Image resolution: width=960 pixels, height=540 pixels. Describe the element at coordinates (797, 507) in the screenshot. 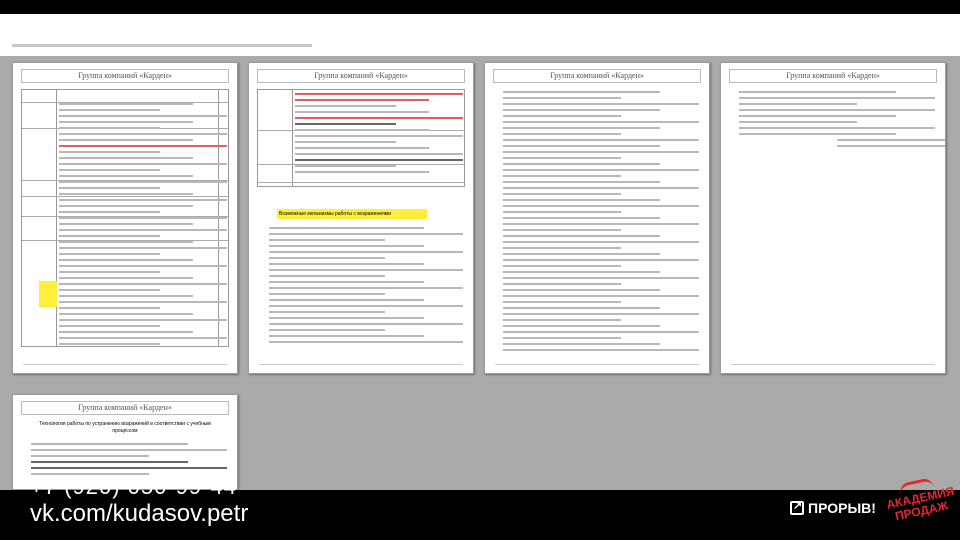

I see `external-link-icon` at that location.